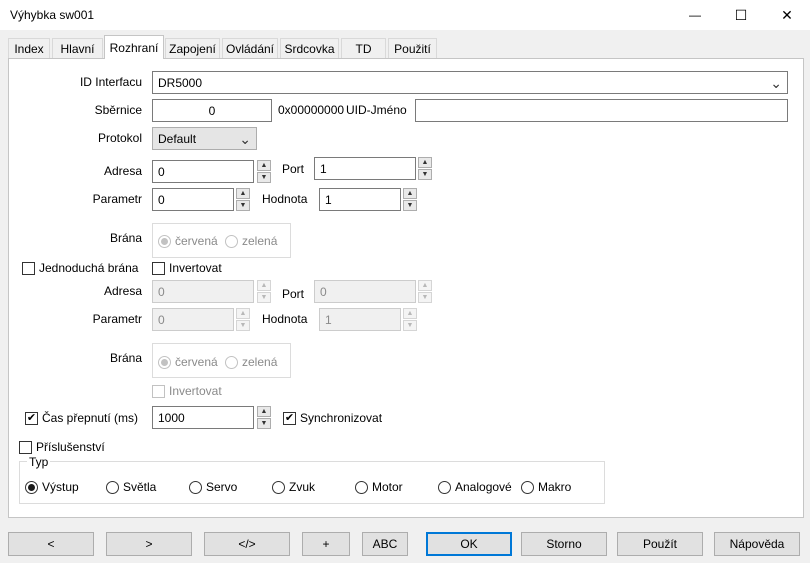 Image resolution: width=810 pixels, height=563 pixels. Describe the element at coordinates (365, 291) in the screenshot. I see `port2-input: 0` at that location.